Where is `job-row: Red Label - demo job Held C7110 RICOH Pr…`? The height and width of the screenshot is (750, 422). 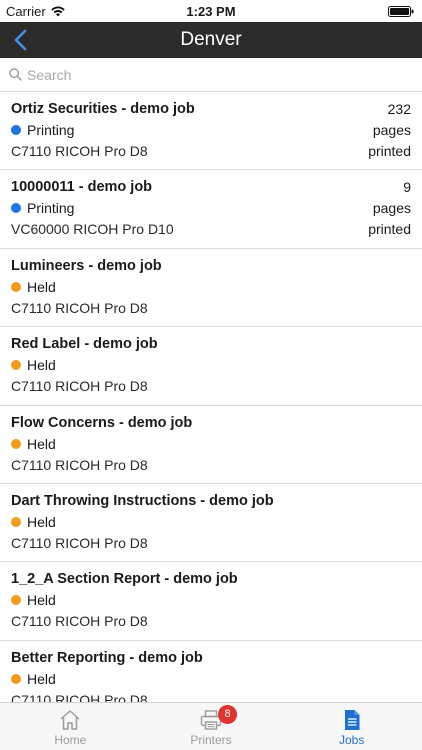 job-row: Red Label - demo job Held C7110 RICOH Pr… is located at coordinates (211, 366).